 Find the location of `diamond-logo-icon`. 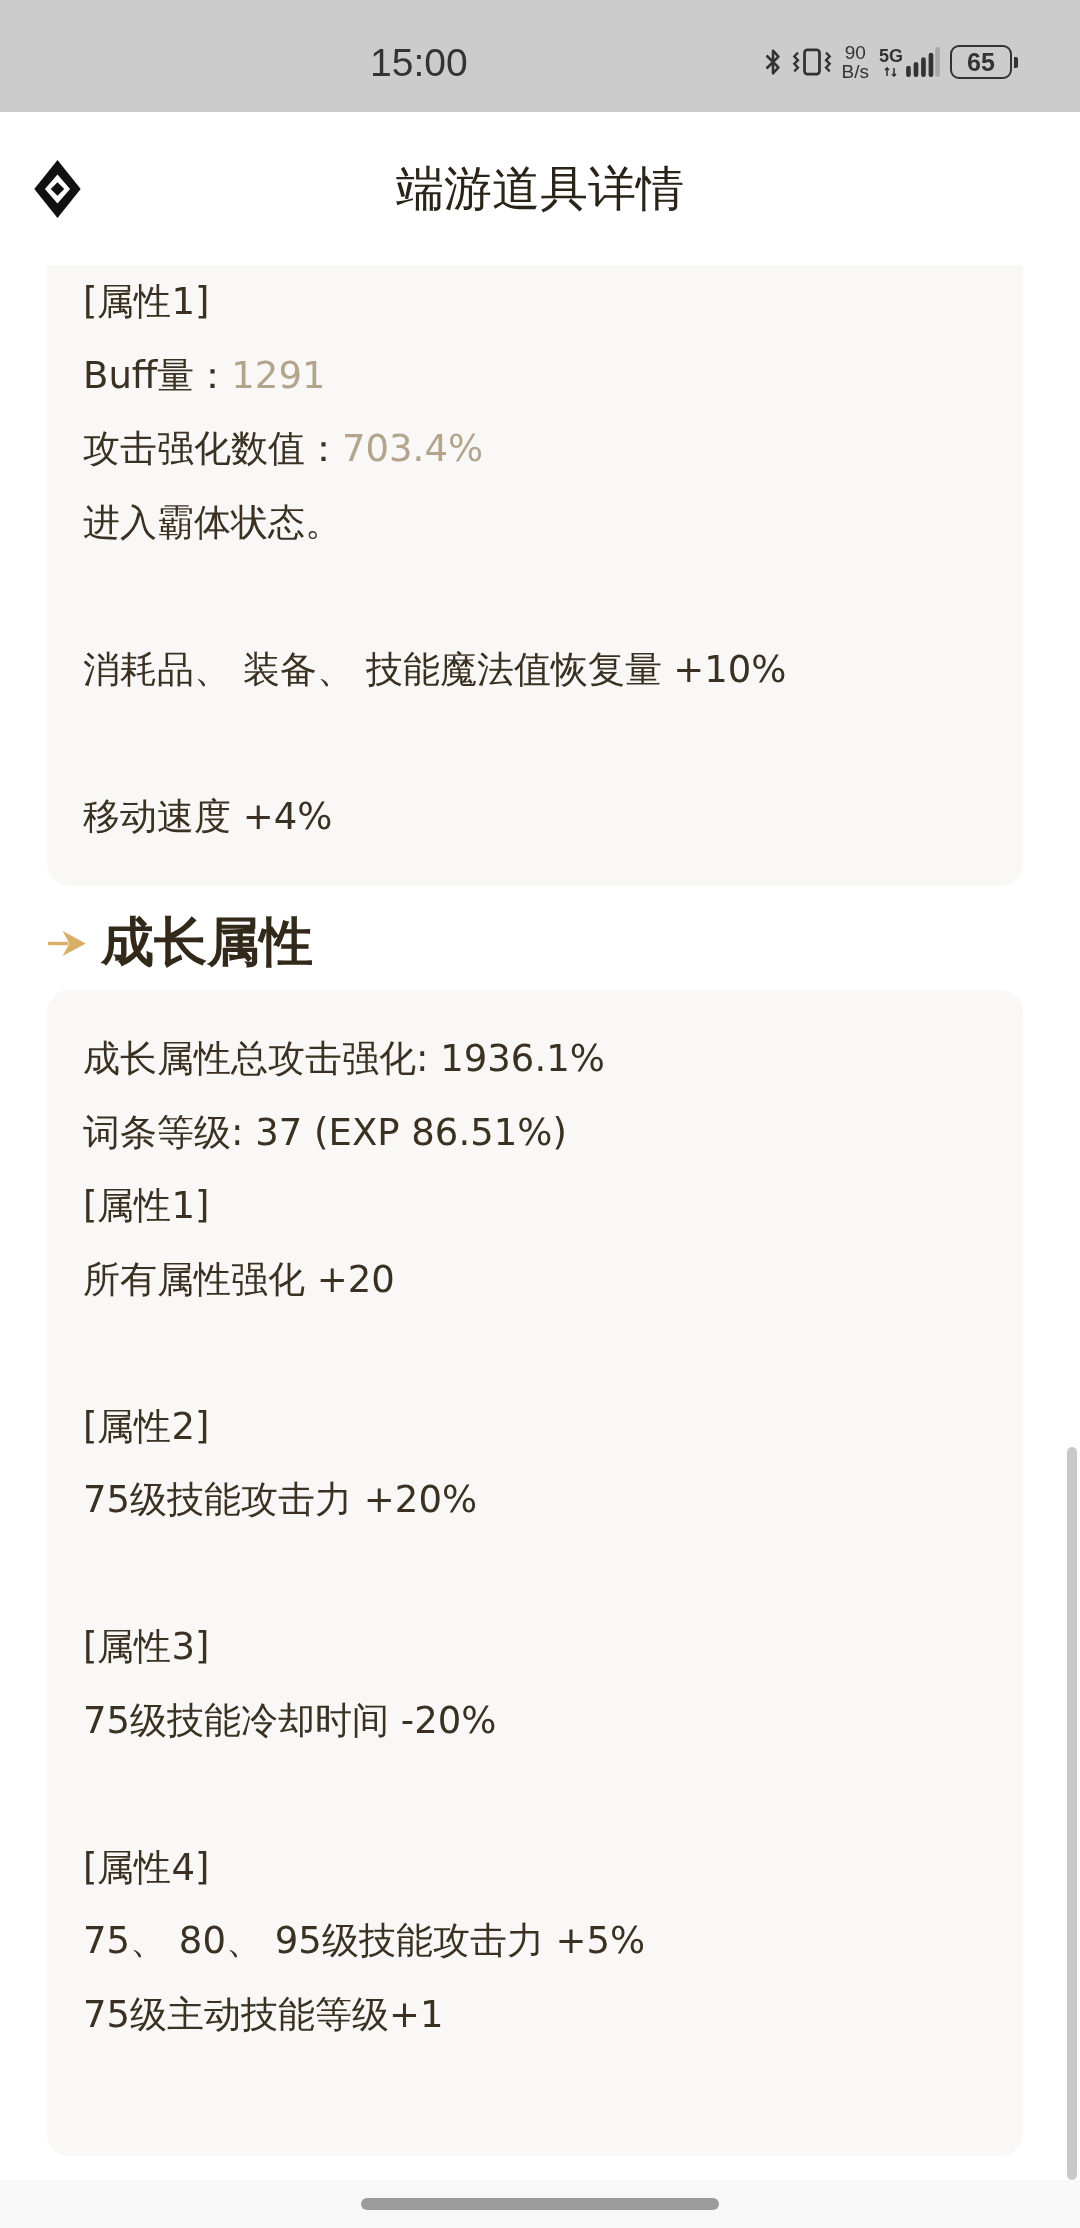

diamond-logo-icon is located at coordinates (57, 188).